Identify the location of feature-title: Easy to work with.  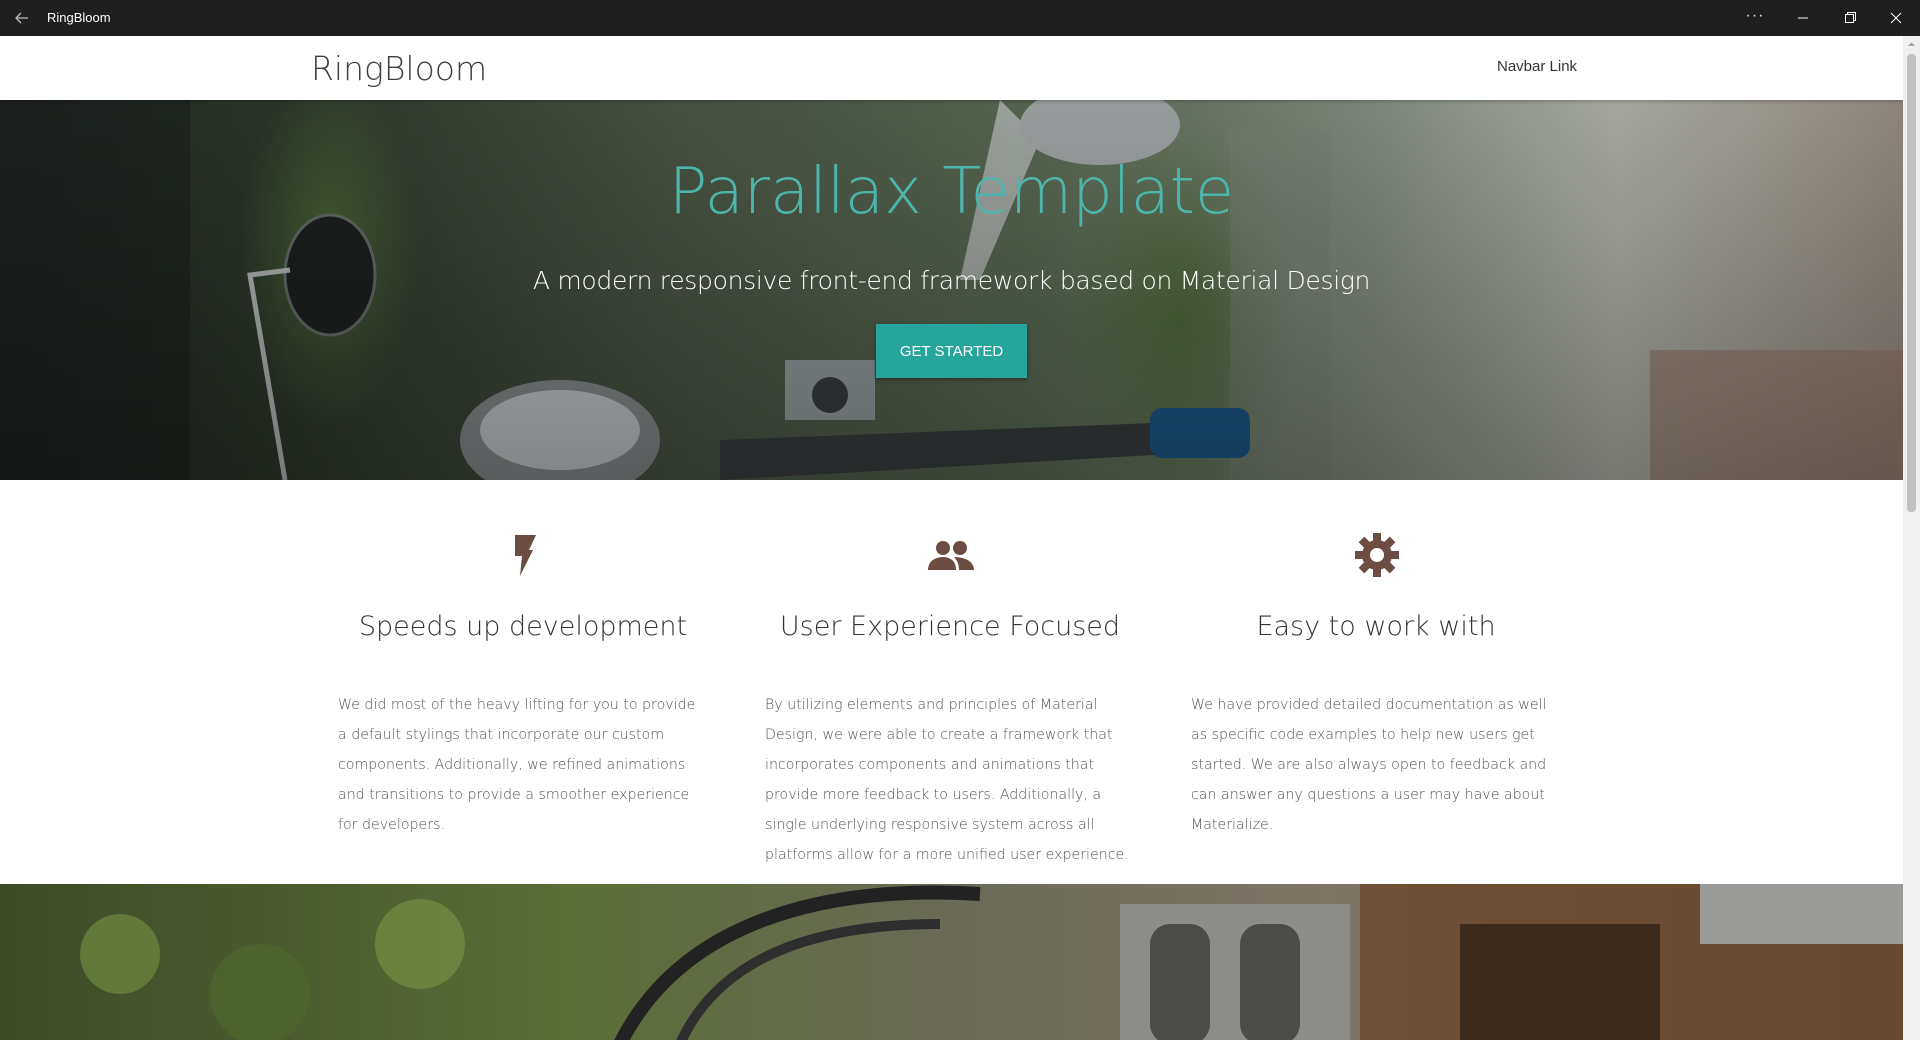
(1376, 626).